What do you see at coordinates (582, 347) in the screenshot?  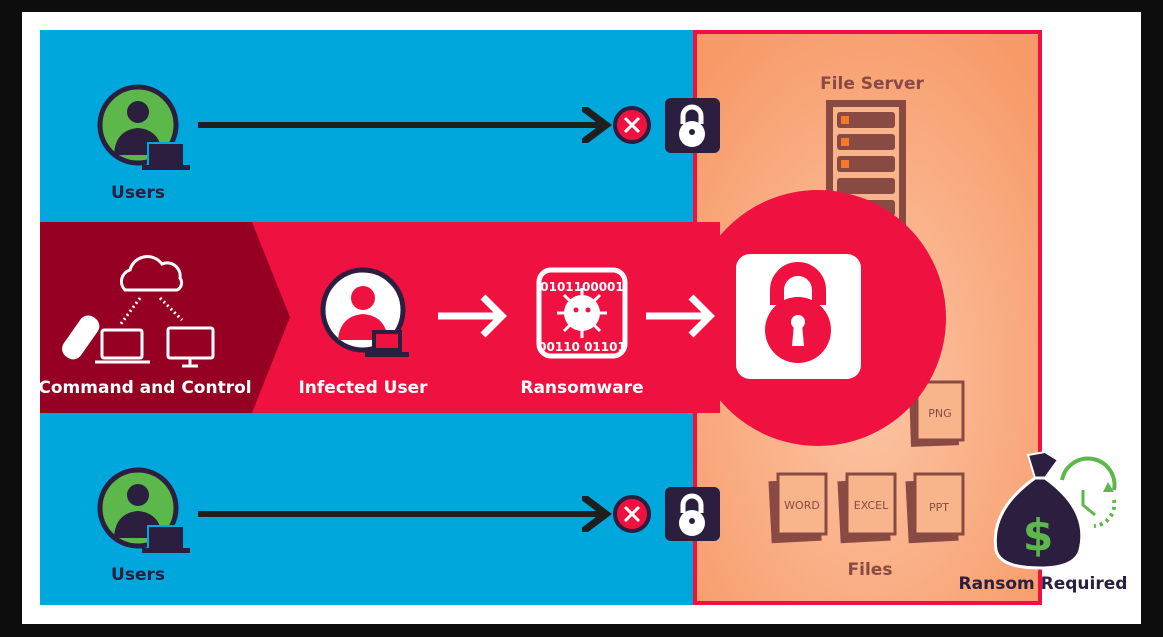 I see `svg-text: 00110 01101` at bounding box center [582, 347].